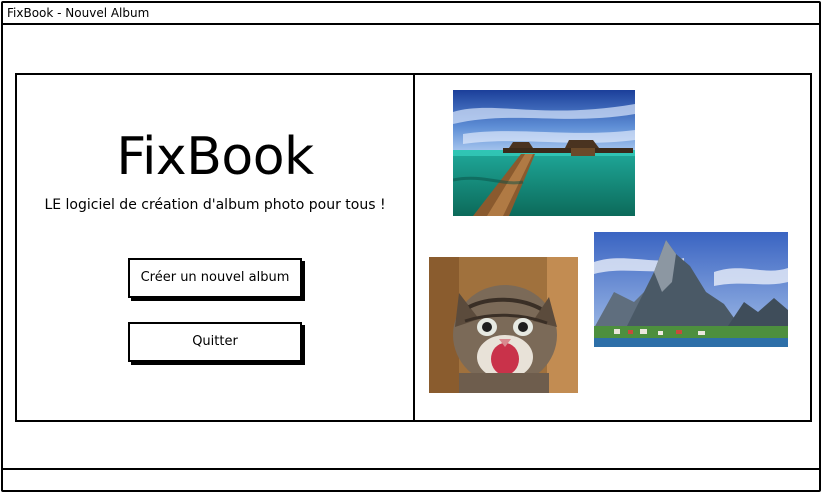 Image resolution: width=824 pixels, height=495 pixels. I want to click on window-title: FixBook - Nouvel Album, so click(78, 13).